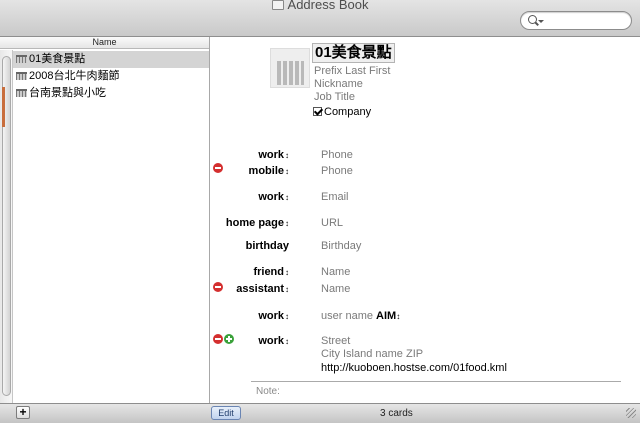  Describe the element at coordinates (411, 156) in the screenshot. I see `phone-field-work: work↕ Phone` at that location.